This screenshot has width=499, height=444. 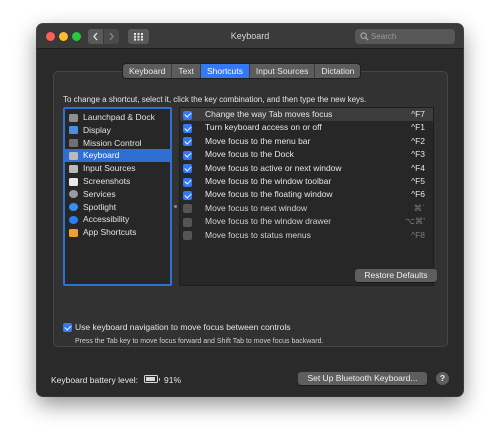 I want to click on category-label: Accessibility, so click(x=106, y=219).